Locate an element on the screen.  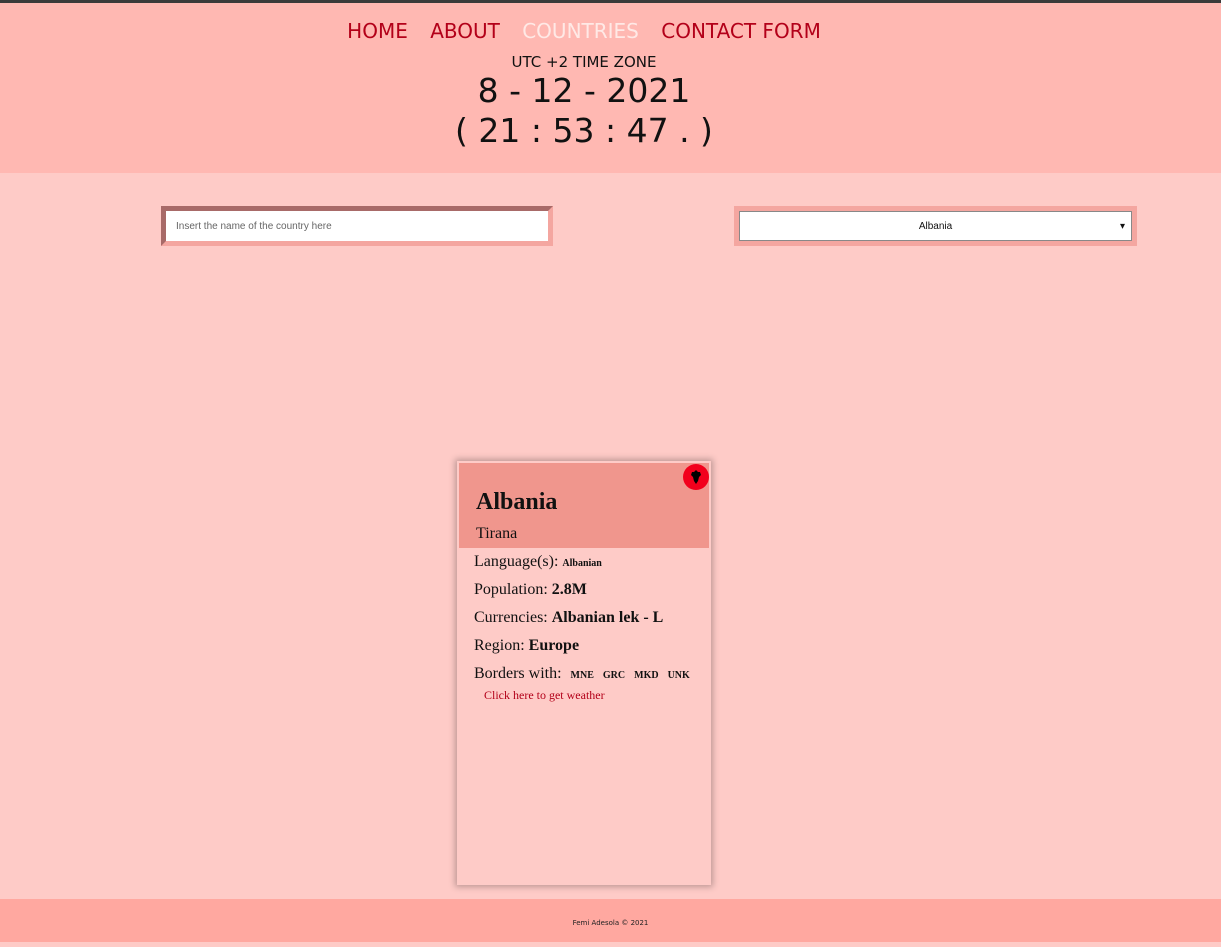
region-row: Region: Europe is located at coordinates (526, 646).